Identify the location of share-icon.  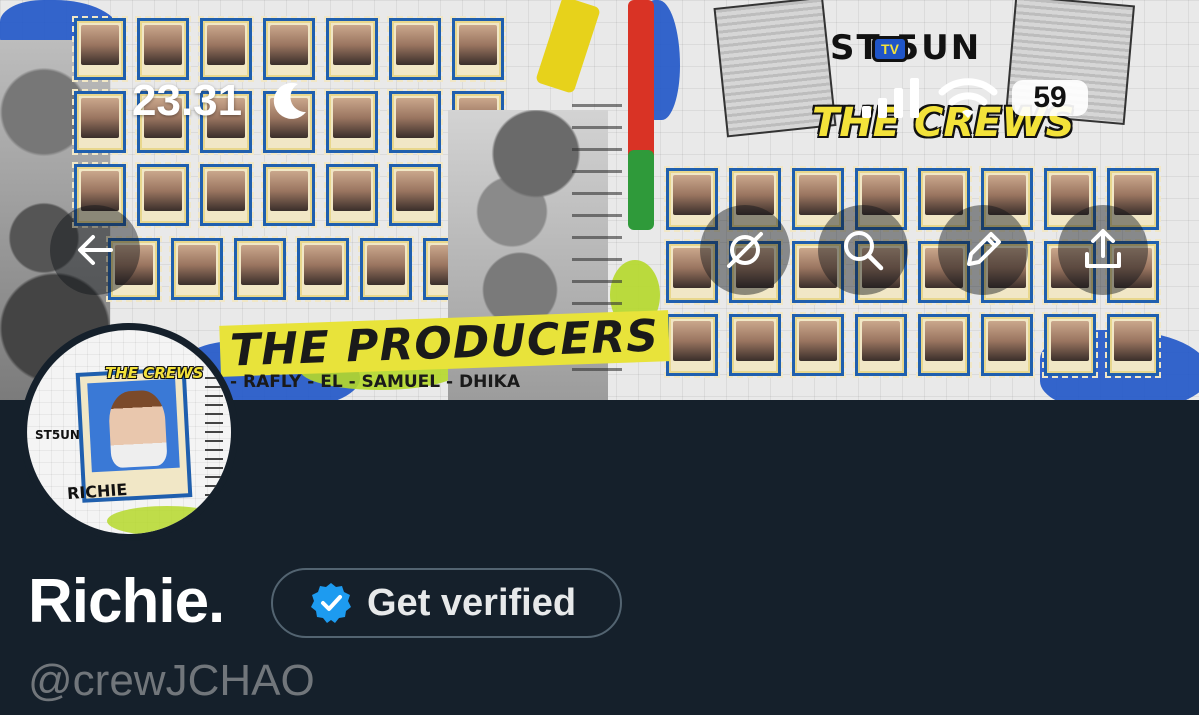
(1103, 248).